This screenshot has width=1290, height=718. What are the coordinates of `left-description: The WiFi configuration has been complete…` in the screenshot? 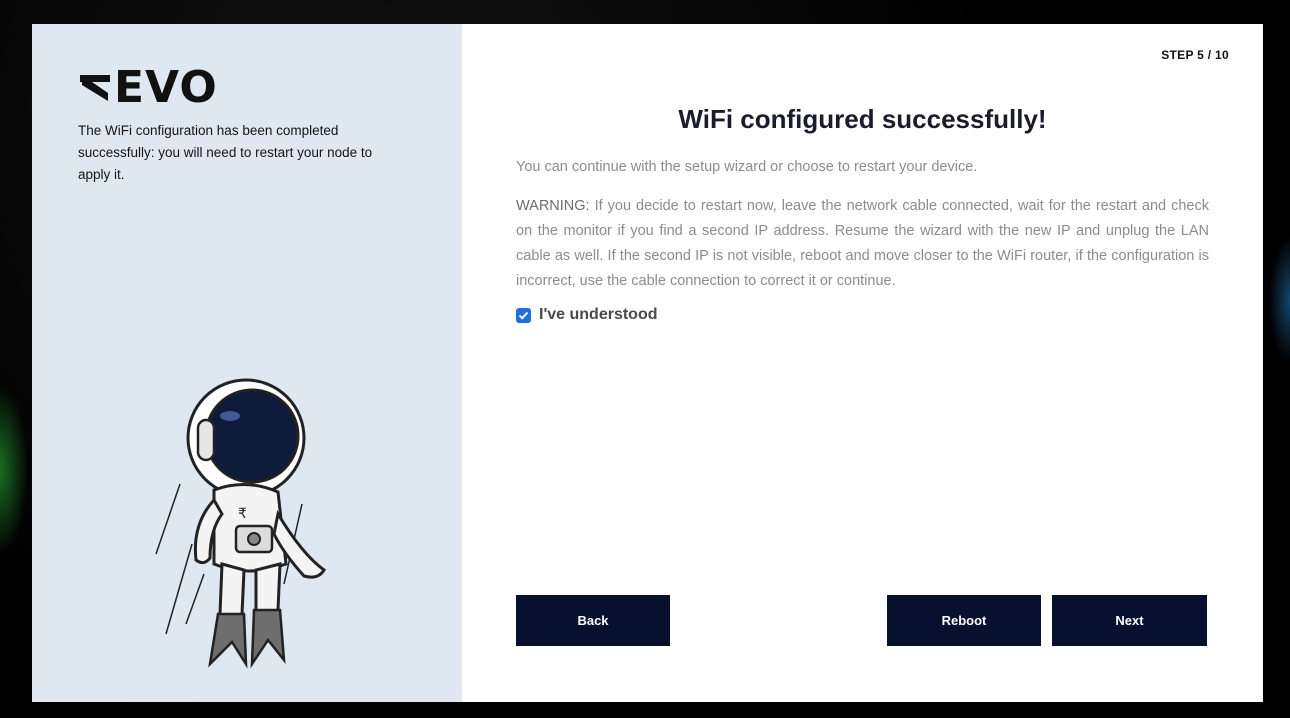 It's located at (225, 152).